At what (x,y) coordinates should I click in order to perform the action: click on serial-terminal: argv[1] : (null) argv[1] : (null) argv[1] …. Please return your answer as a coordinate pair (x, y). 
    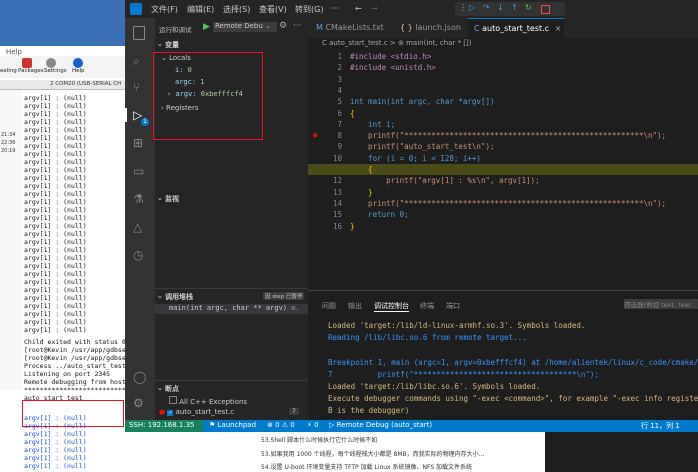
    Looking at the image, I should click on (73, 246).